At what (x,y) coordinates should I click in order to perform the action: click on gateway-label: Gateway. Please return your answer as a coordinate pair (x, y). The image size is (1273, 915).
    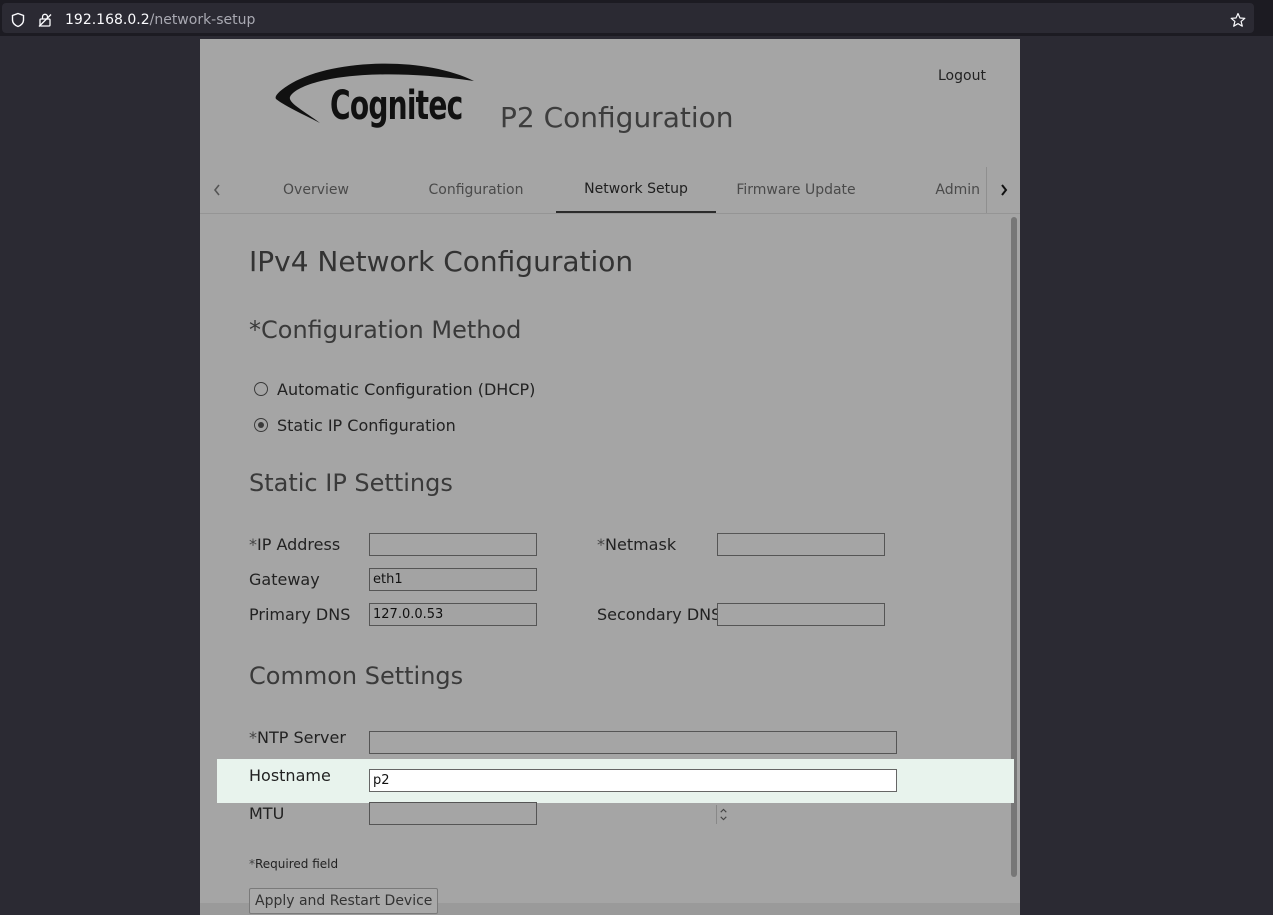
    Looking at the image, I should click on (284, 579).